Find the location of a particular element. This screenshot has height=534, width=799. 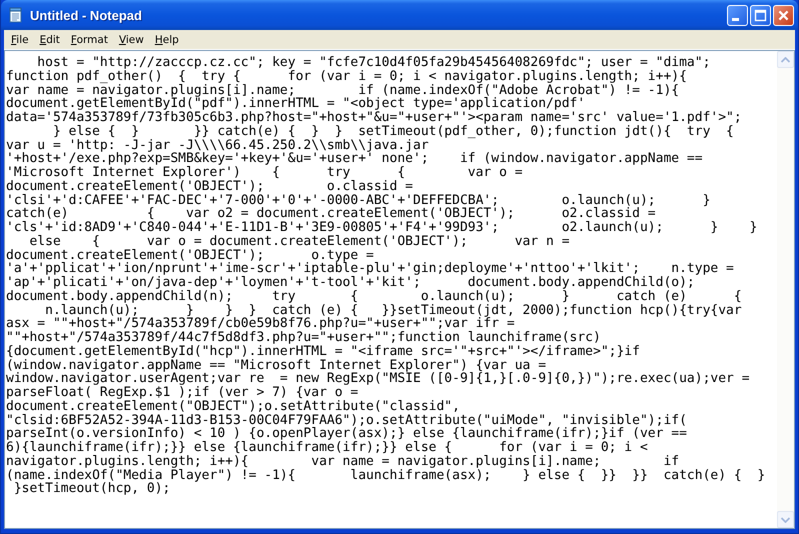

code-line: else { var o = document.createElement('OBJECT'); var n = is located at coordinates (299, 241).